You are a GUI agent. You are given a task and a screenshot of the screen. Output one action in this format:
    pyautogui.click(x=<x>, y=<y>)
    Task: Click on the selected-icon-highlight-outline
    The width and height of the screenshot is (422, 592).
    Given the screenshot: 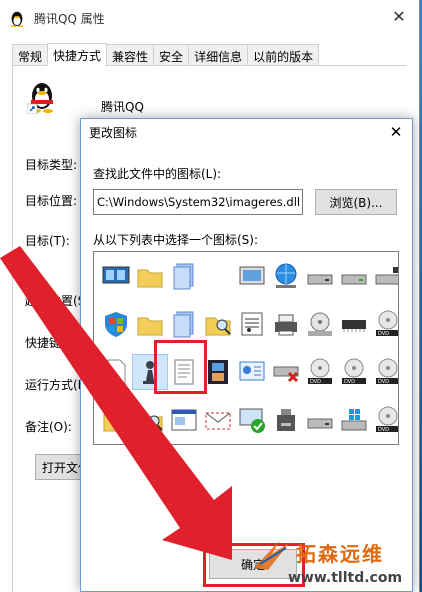 What is the action you would take?
    pyautogui.click(x=180, y=367)
    